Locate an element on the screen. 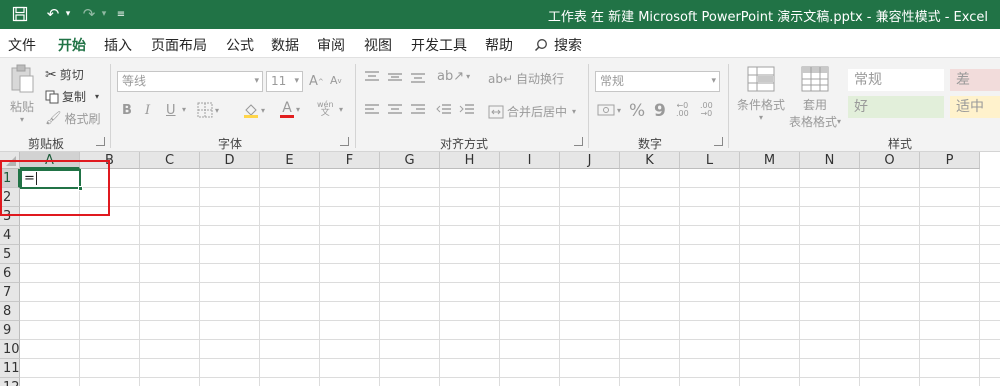  number-format-select: 常规 ▾ is located at coordinates (657, 81).